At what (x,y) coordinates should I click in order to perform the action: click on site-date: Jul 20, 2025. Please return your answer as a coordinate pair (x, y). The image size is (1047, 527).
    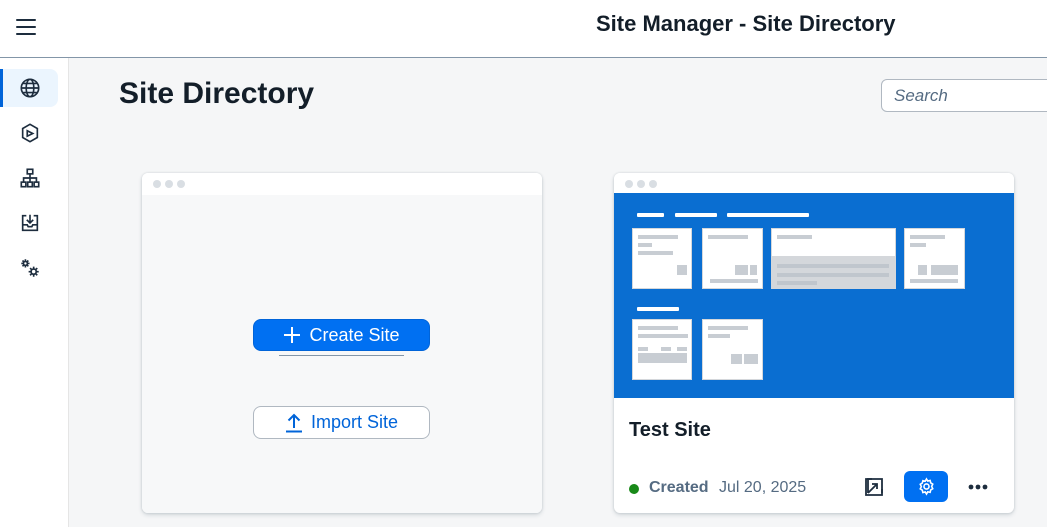
    Looking at the image, I should click on (763, 487).